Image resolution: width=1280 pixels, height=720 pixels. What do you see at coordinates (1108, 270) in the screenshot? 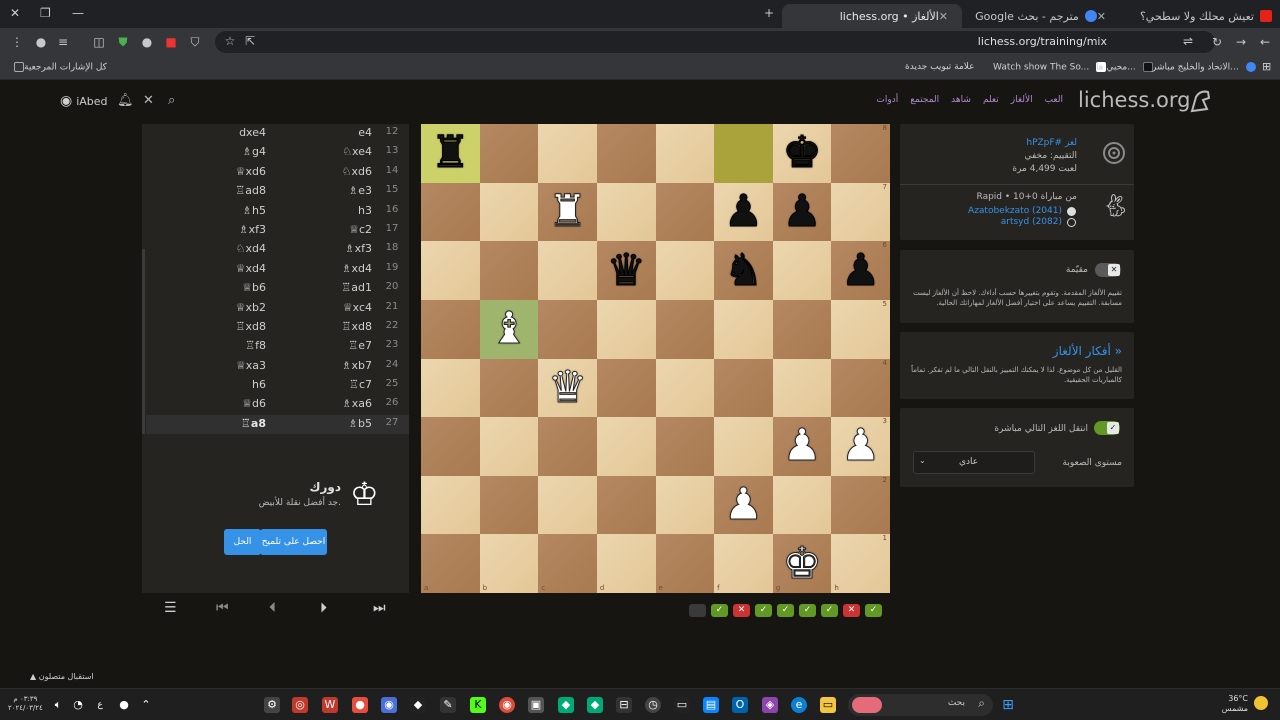
I see `rated-toggle: ✕` at bounding box center [1108, 270].